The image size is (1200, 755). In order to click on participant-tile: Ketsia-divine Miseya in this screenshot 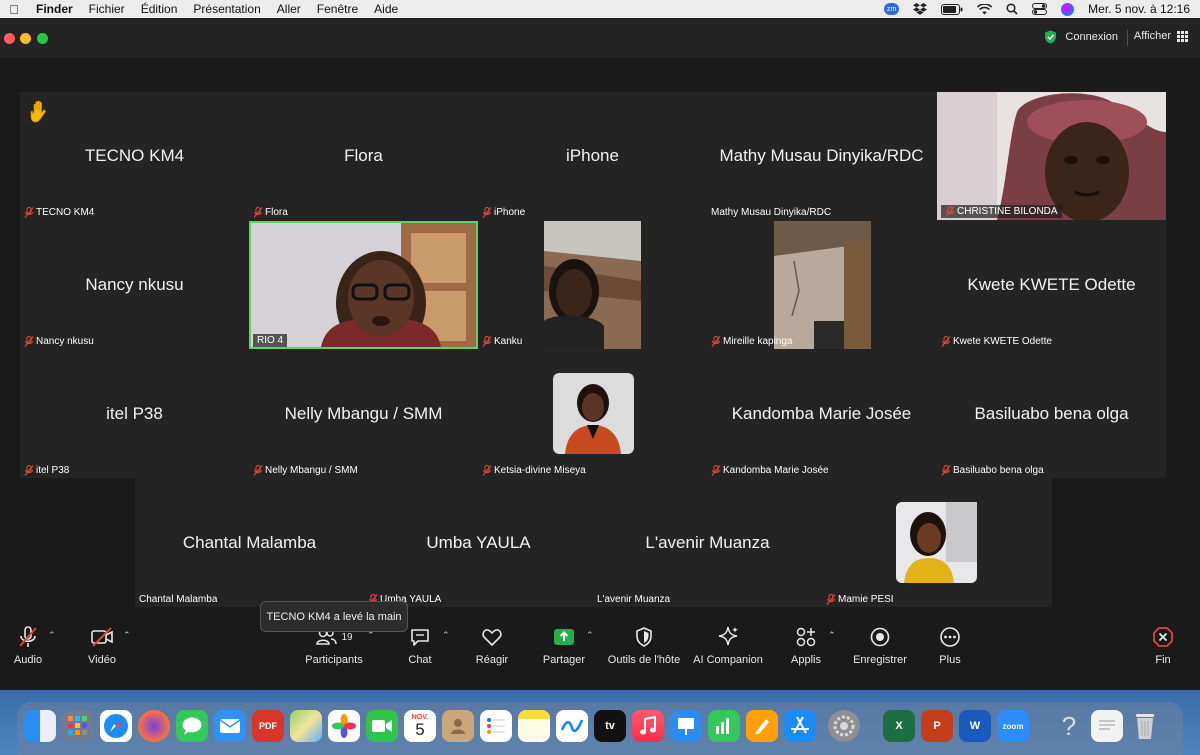, I will do `click(592, 414)`.